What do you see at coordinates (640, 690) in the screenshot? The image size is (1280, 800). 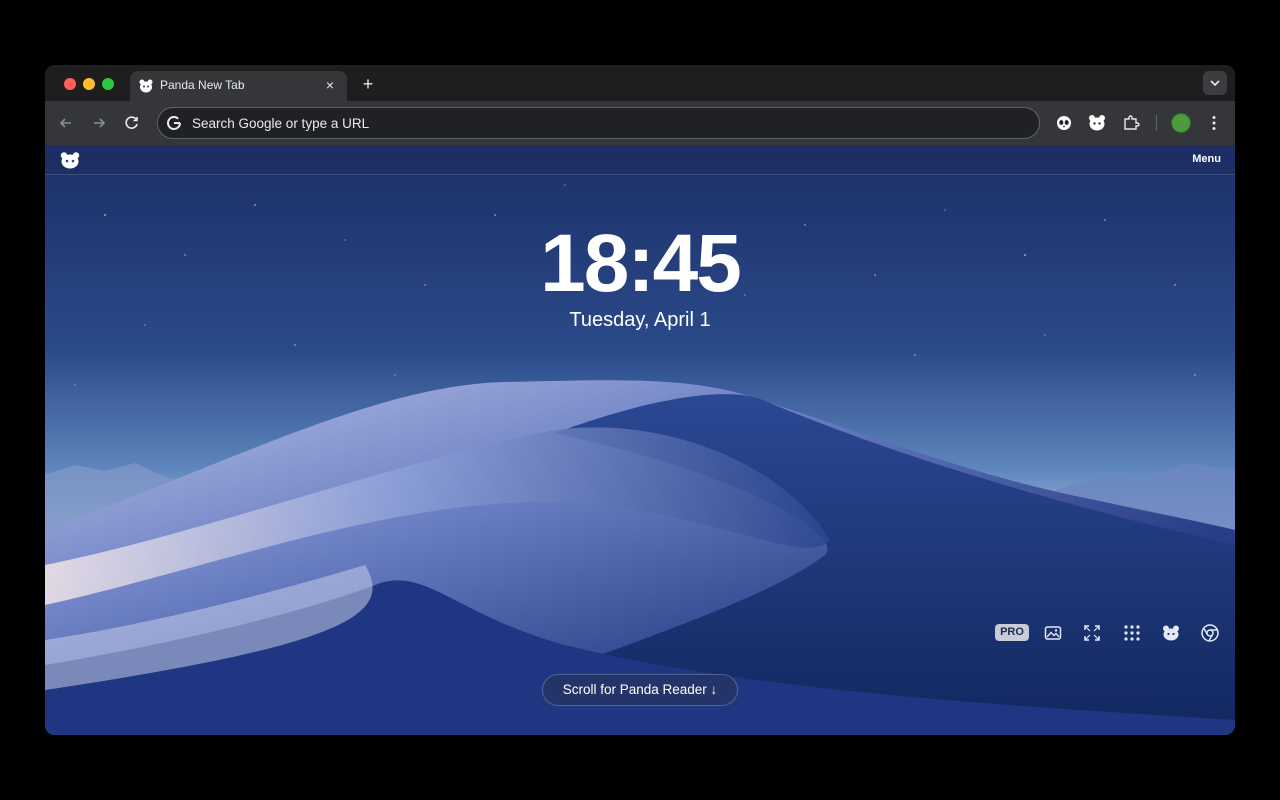 I see `scroll-for-reader-button: Scroll for Panda Reader ↓` at bounding box center [640, 690].